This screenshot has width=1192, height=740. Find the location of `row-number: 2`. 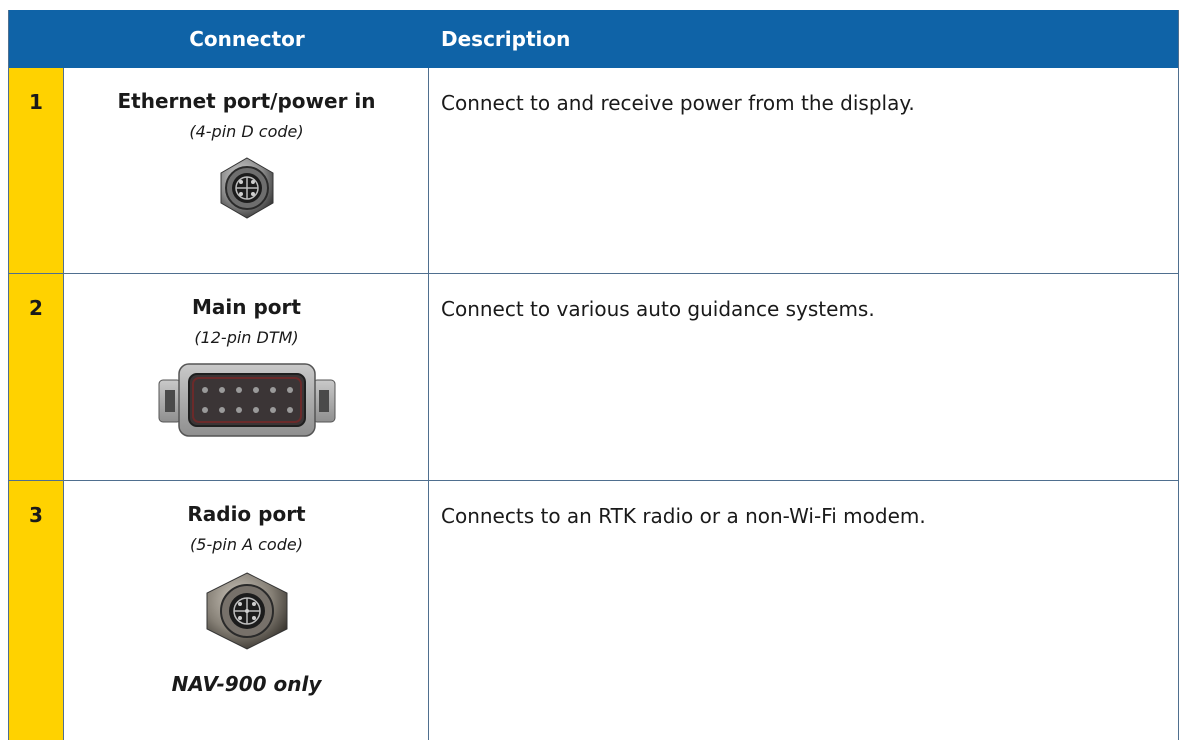

row-number: 2 is located at coordinates (36, 377).